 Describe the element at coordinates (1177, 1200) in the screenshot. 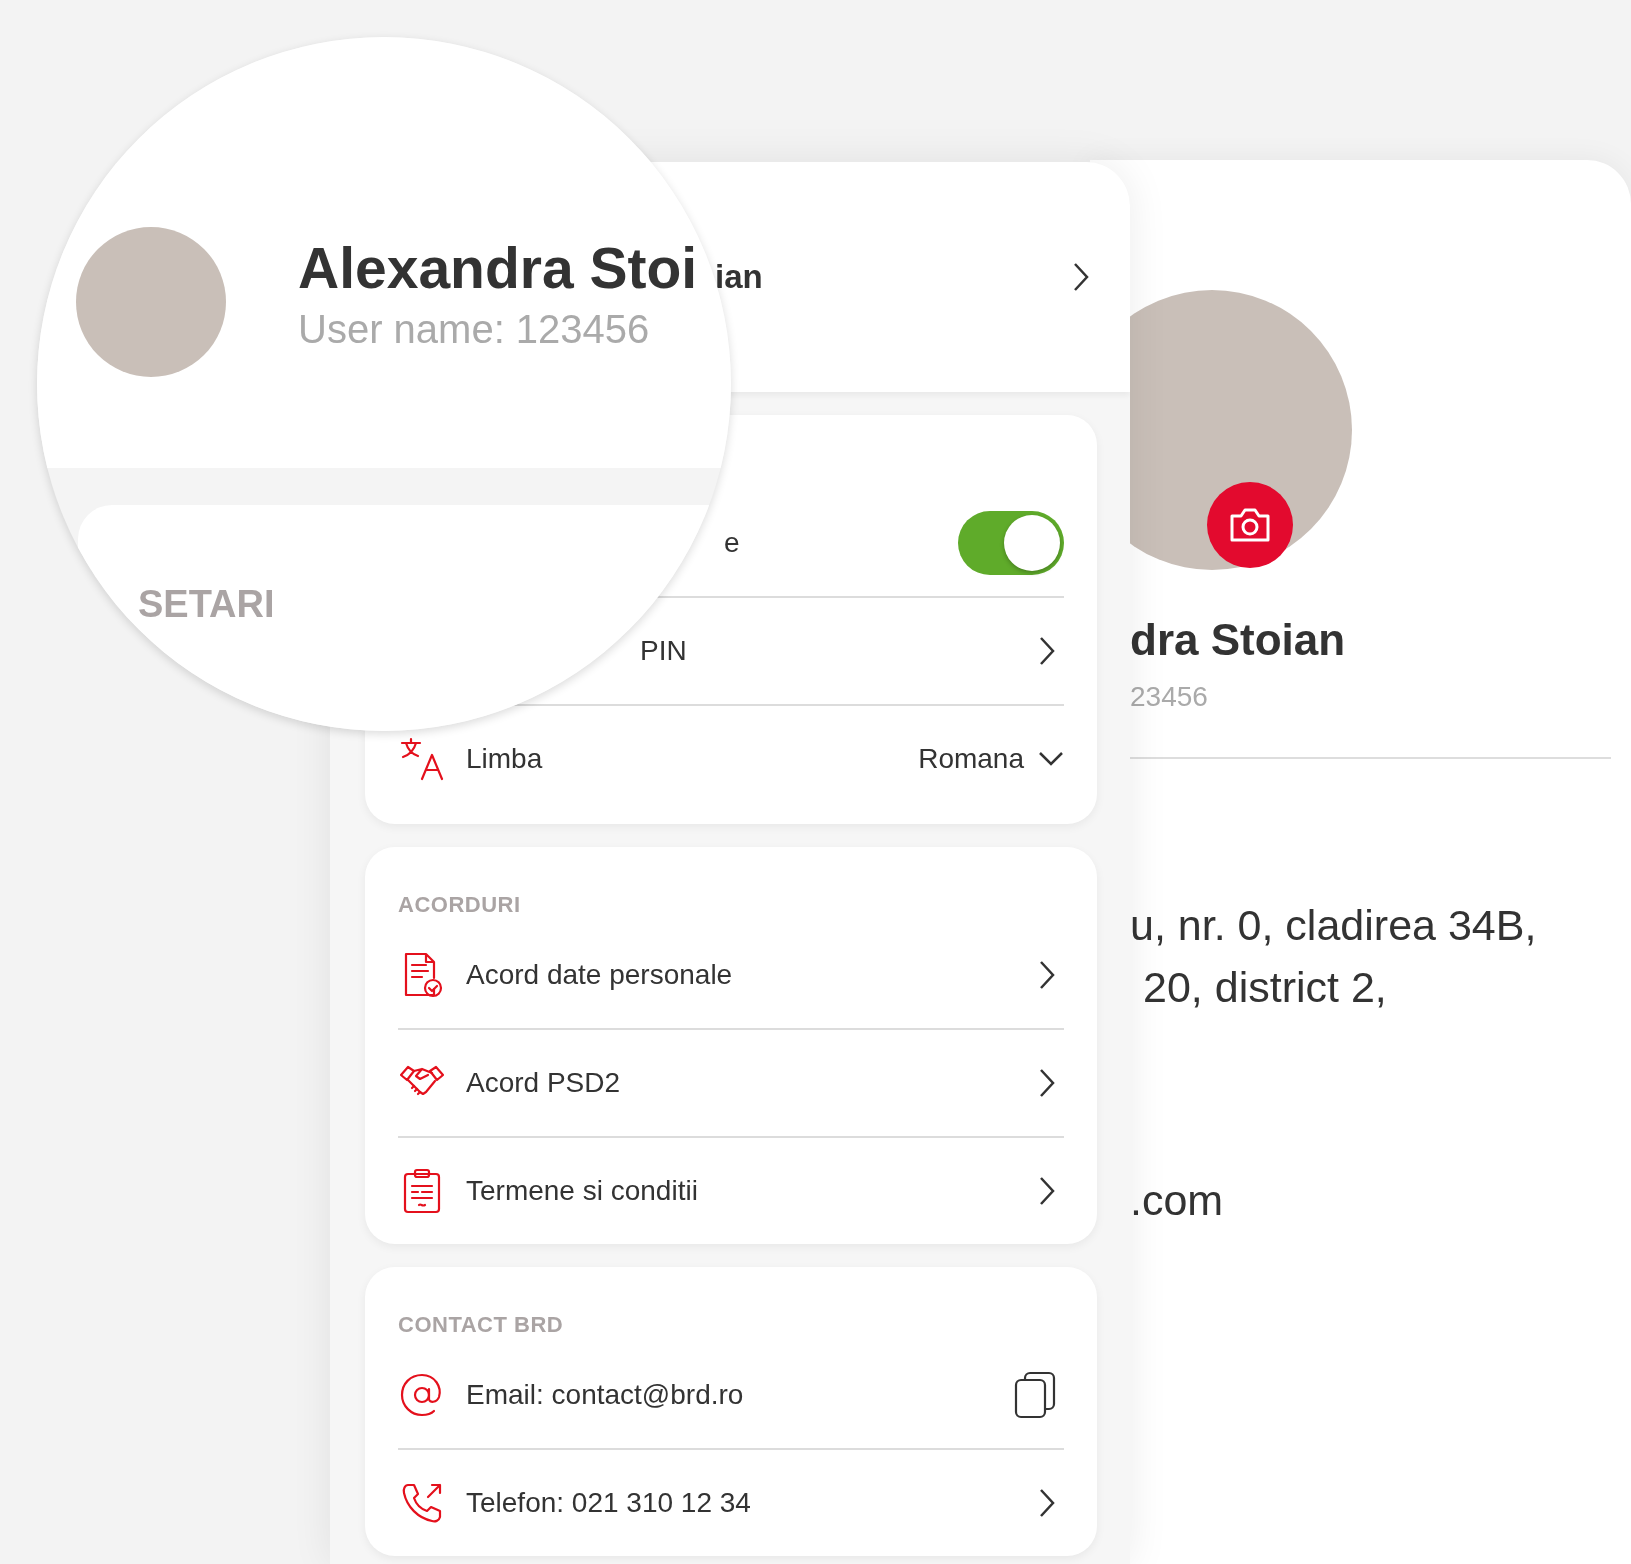

I see `email-text: .com` at that location.